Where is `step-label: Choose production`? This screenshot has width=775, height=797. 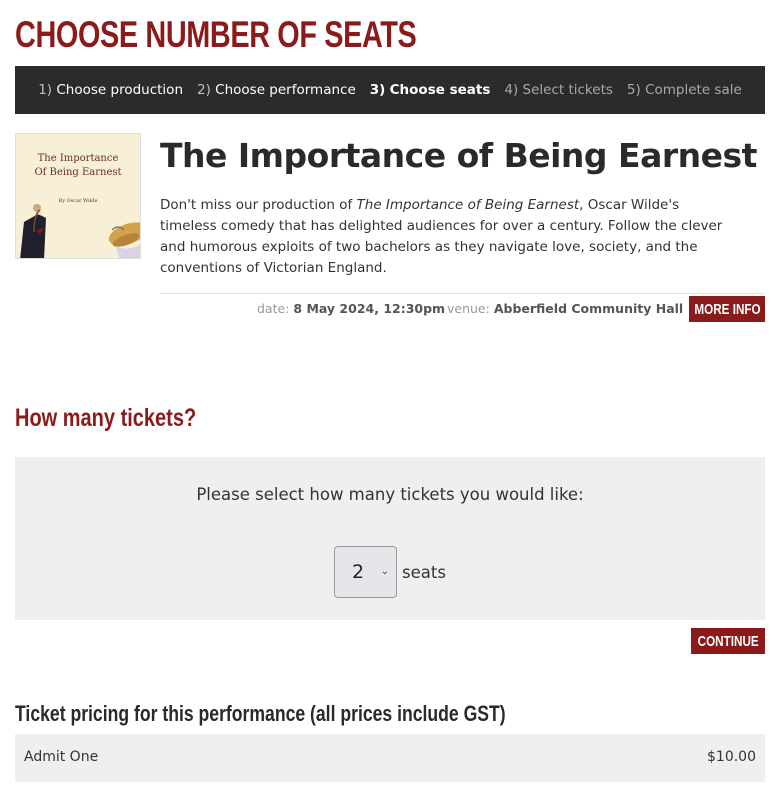 step-label: Choose production is located at coordinates (119, 90).